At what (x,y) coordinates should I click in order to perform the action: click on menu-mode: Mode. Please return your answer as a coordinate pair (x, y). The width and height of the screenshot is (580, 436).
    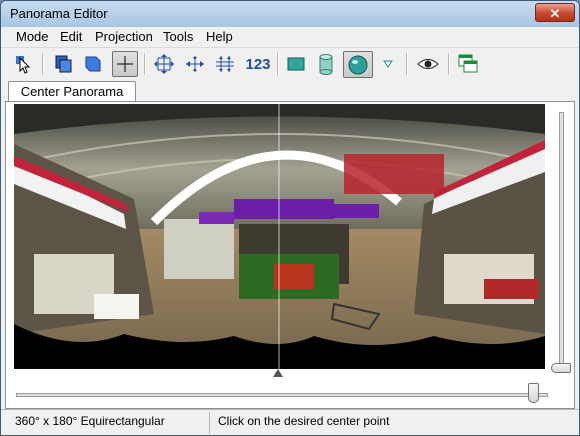
    Looking at the image, I should click on (32, 36).